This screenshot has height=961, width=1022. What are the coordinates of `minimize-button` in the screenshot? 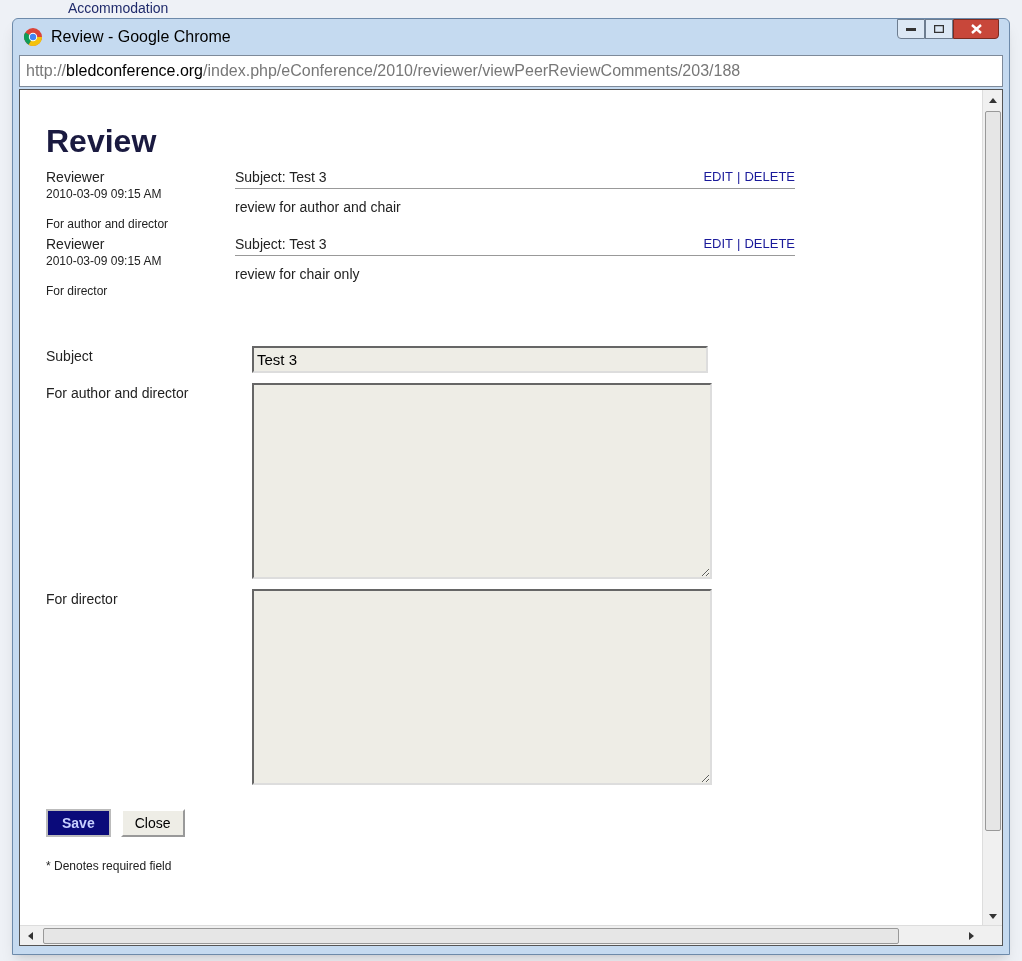 It's located at (911, 29).